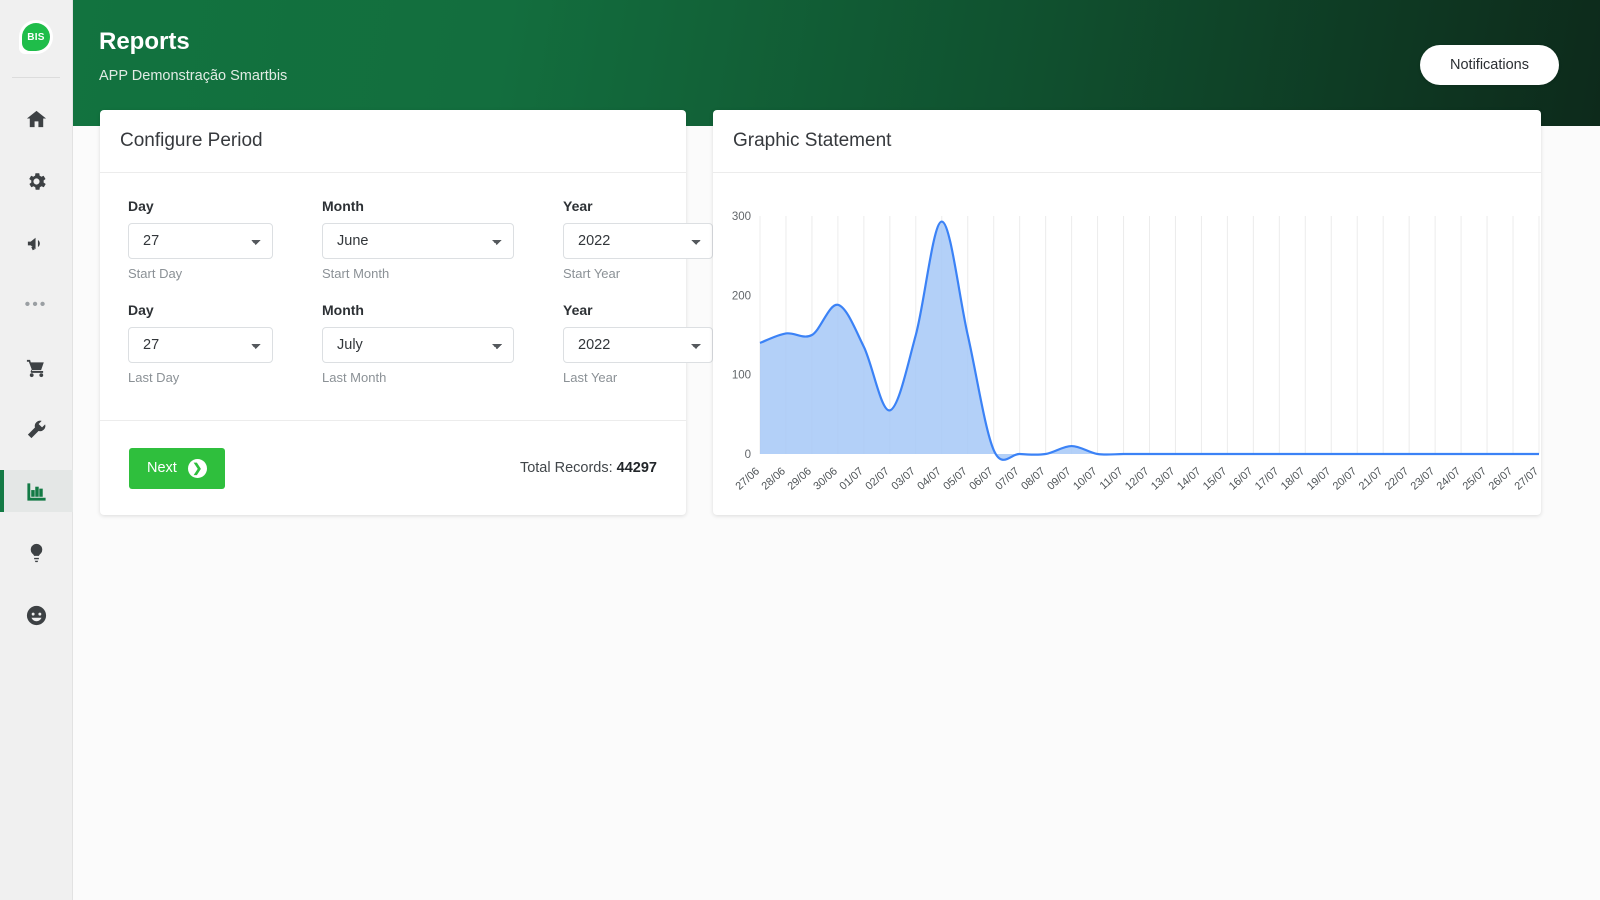 This screenshot has width=1600, height=900. I want to click on app-logo: BIS, so click(36, 37).